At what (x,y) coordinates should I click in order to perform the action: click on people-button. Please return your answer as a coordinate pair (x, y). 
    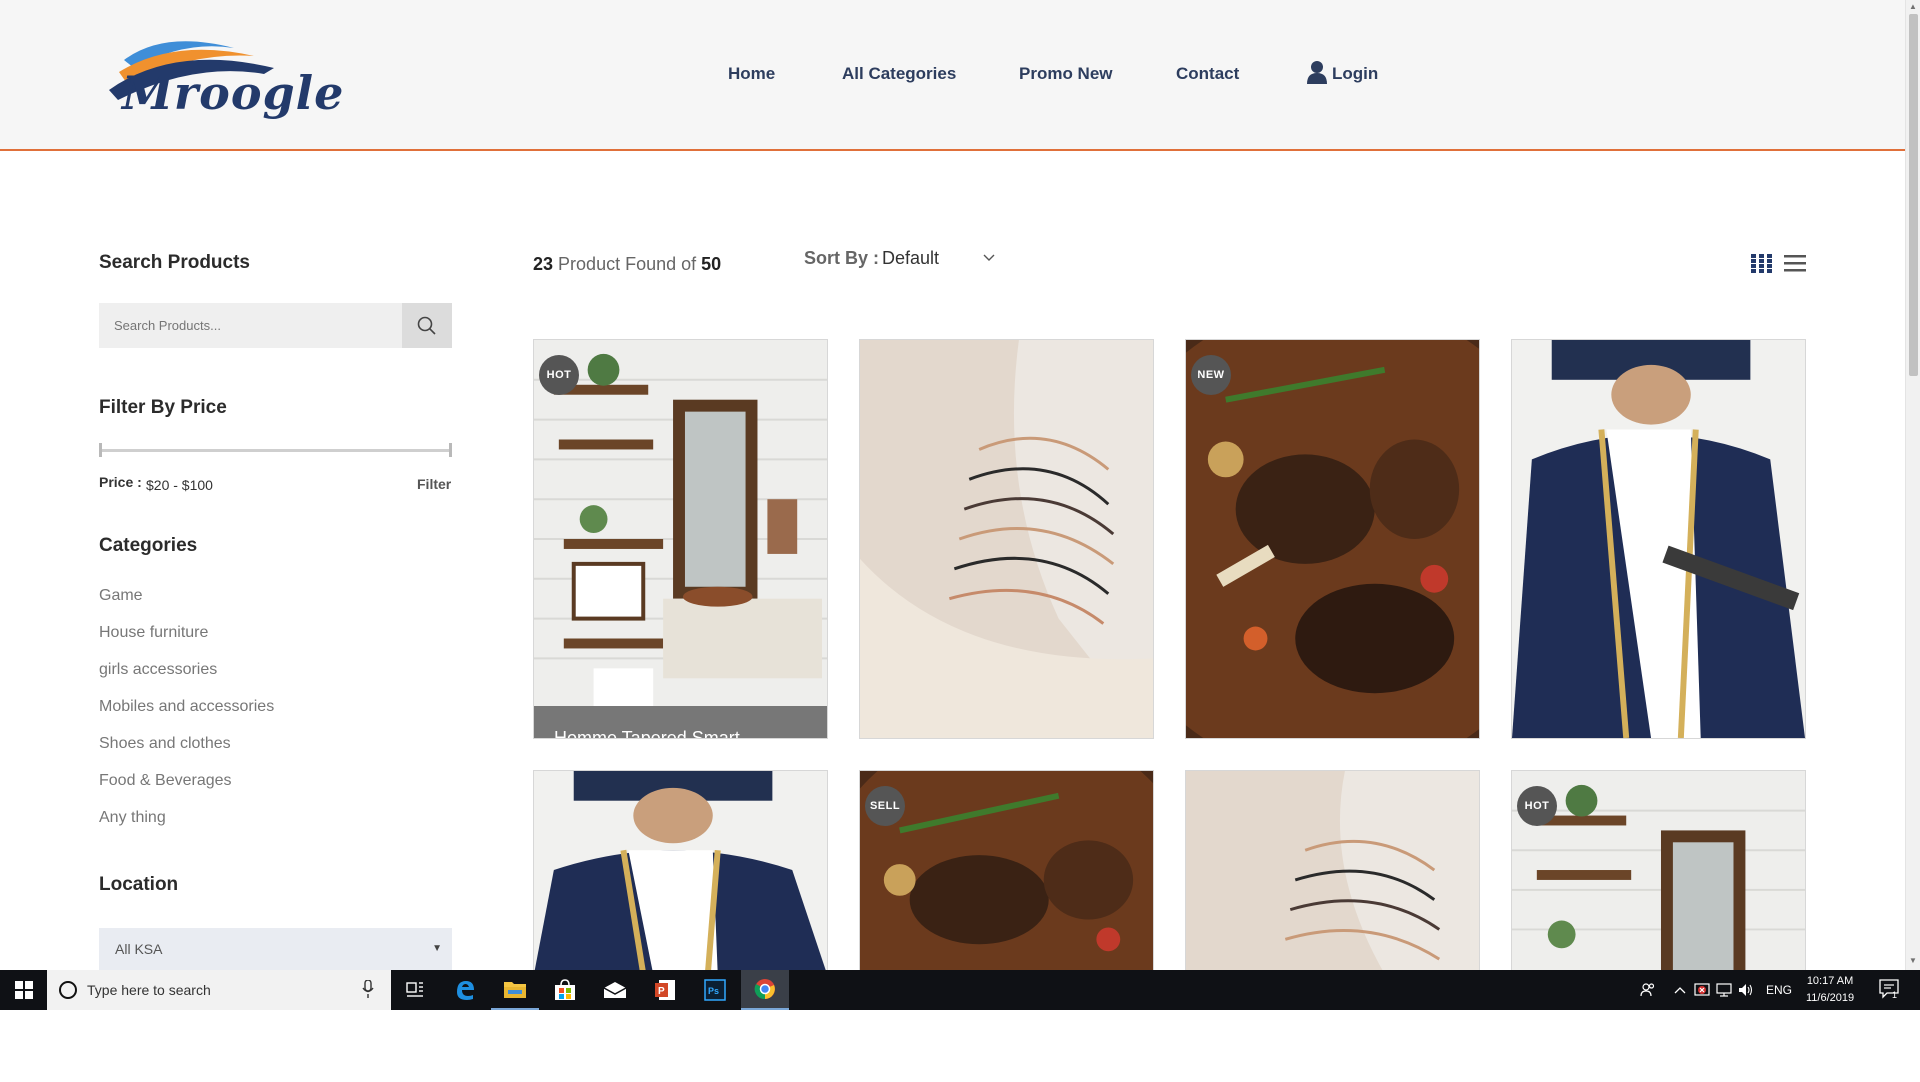
    Looking at the image, I should click on (1648, 990).